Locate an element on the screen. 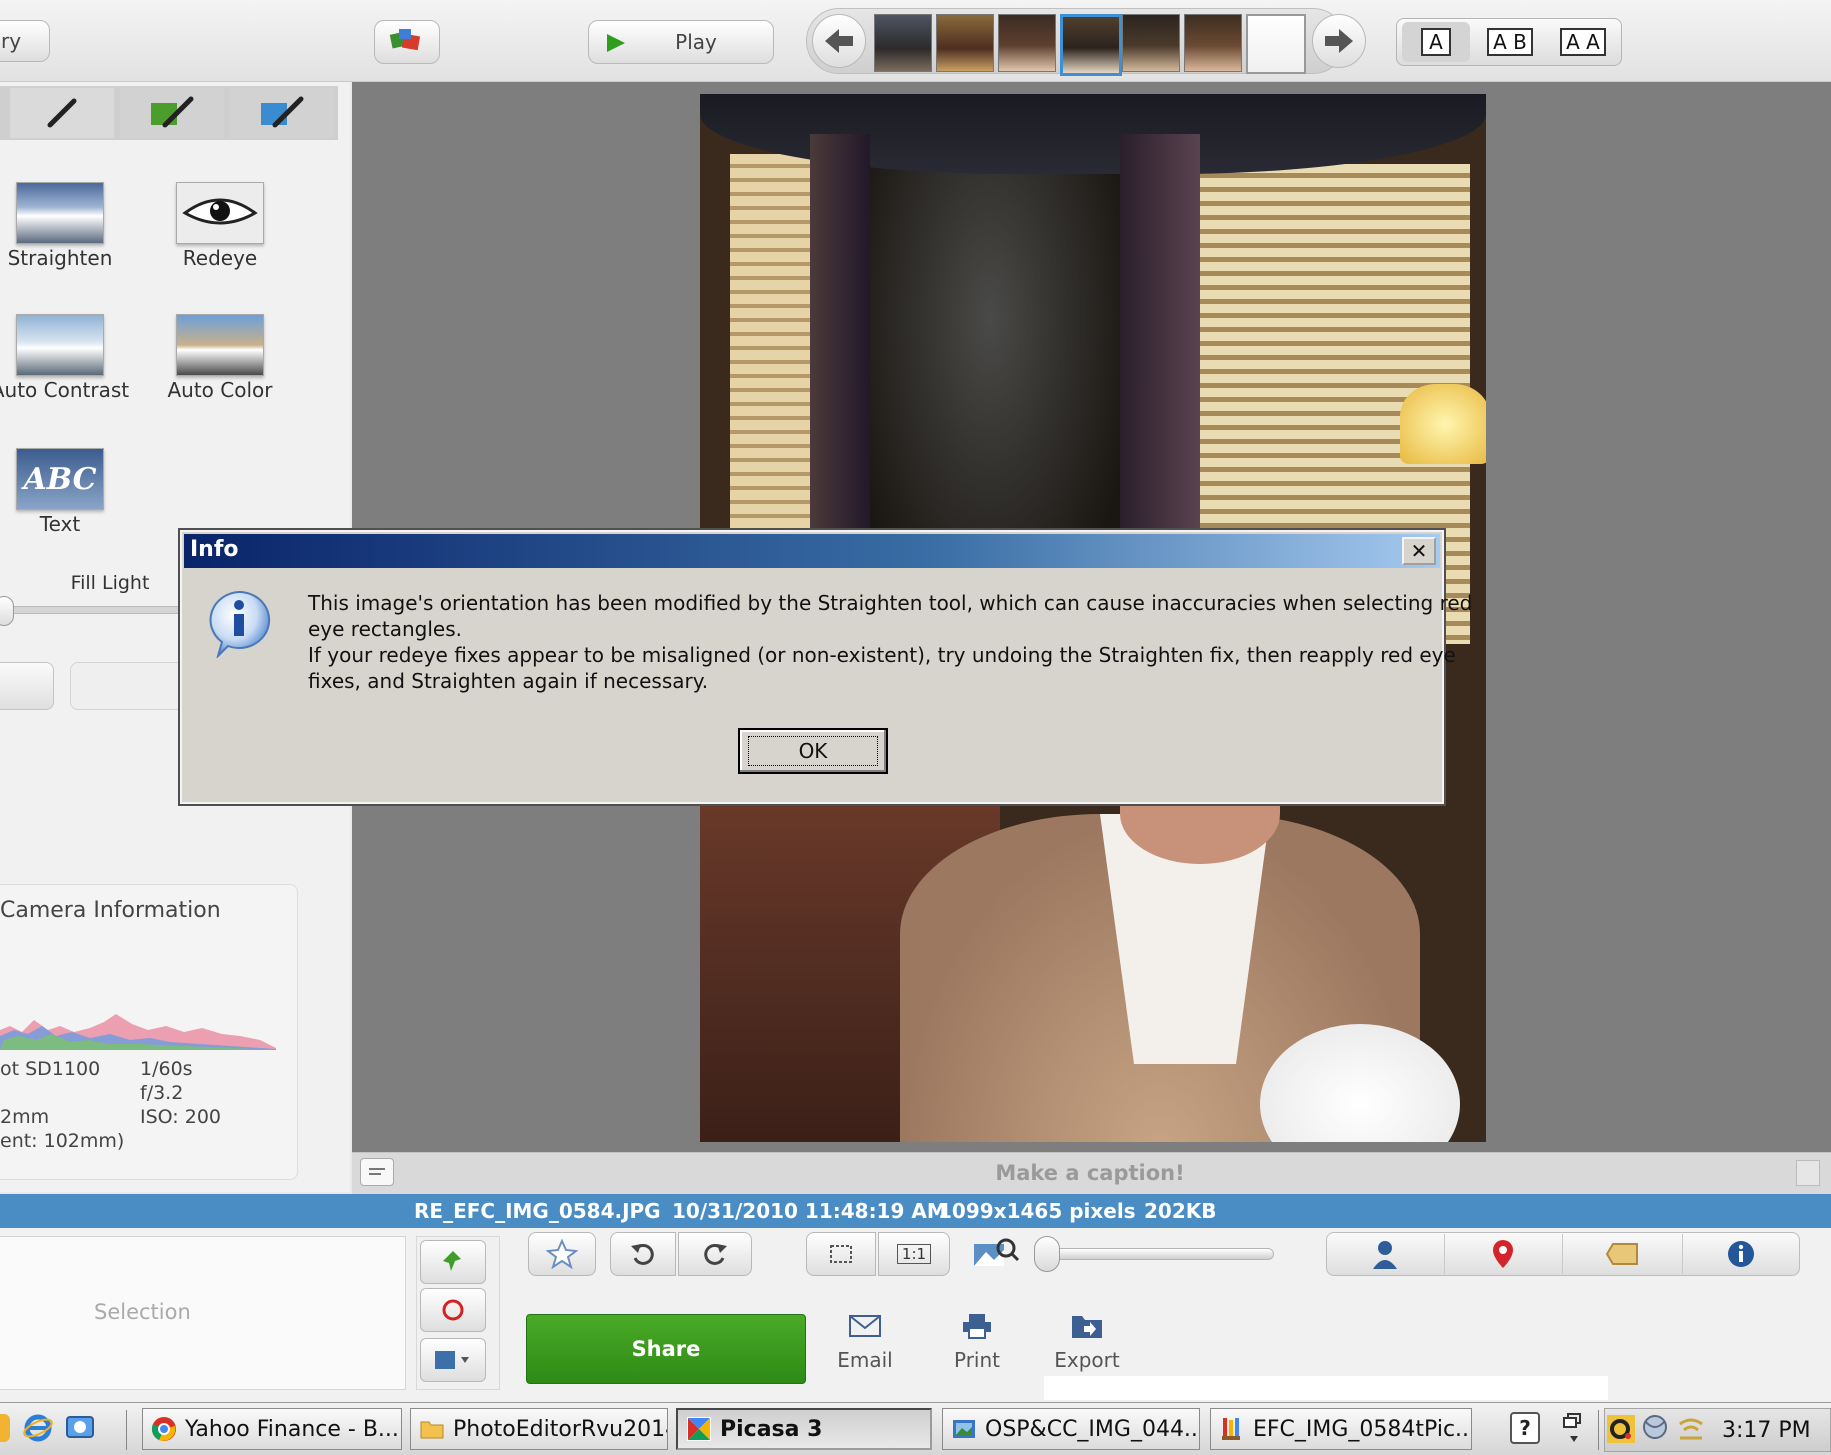  selection-label: Selection is located at coordinates (142, 1312).